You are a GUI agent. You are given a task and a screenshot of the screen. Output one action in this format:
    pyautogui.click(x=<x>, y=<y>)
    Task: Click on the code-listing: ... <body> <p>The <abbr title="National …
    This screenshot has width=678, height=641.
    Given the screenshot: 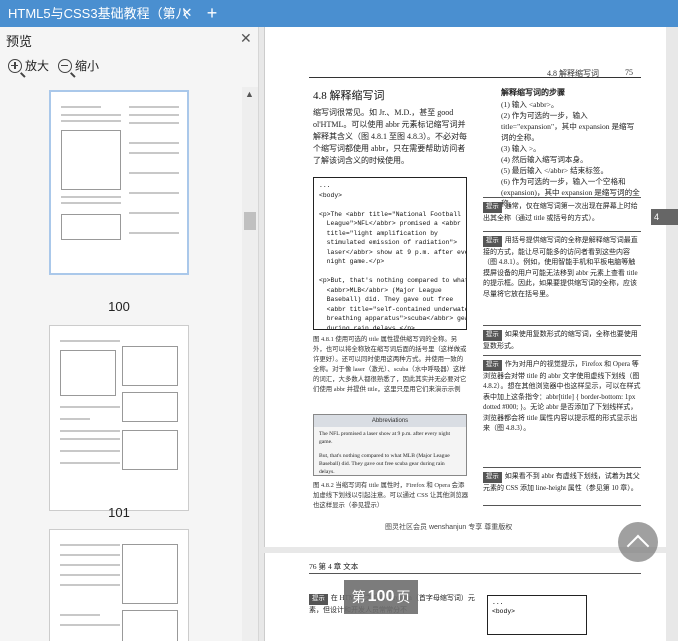 What is the action you would take?
    pyautogui.click(x=390, y=253)
    